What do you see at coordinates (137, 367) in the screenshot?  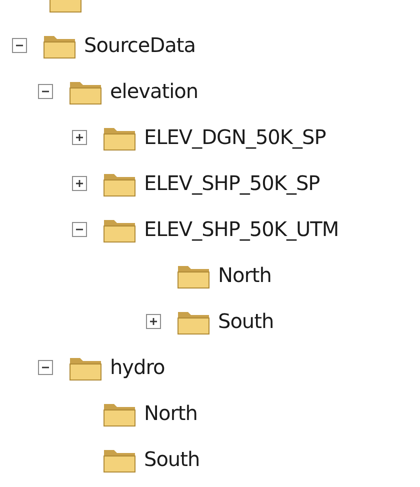 I see `folder-label: hydro` at bounding box center [137, 367].